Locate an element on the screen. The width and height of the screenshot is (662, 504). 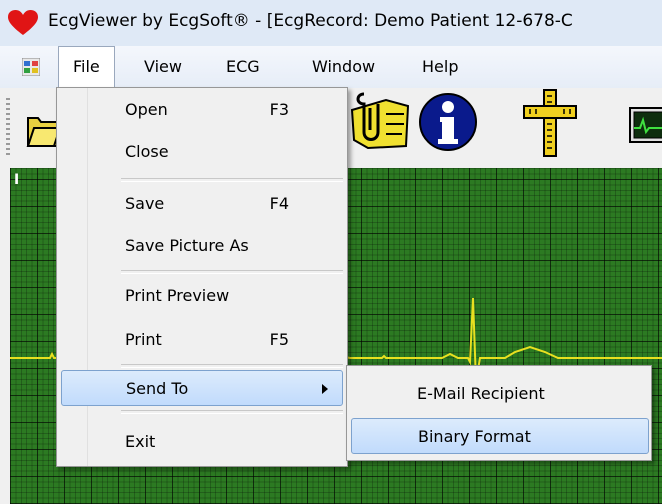
menu-item-exit: Exit is located at coordinates (202, 442).